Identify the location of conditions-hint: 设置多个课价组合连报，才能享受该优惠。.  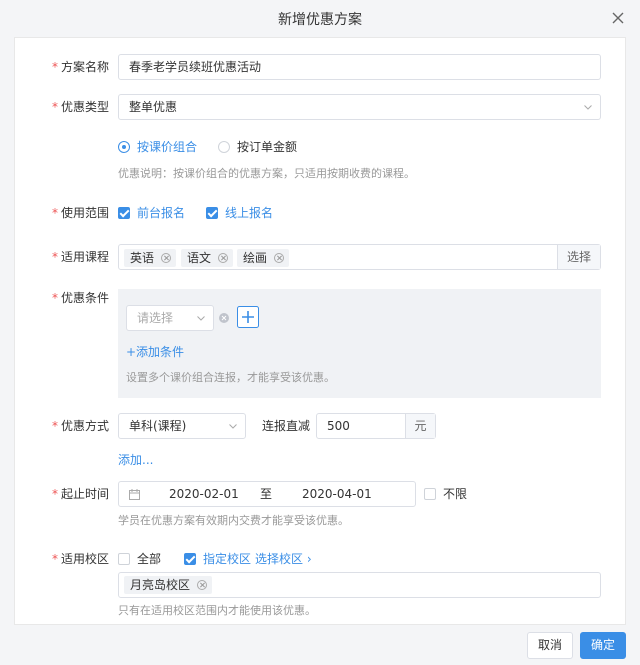
(230, 377).